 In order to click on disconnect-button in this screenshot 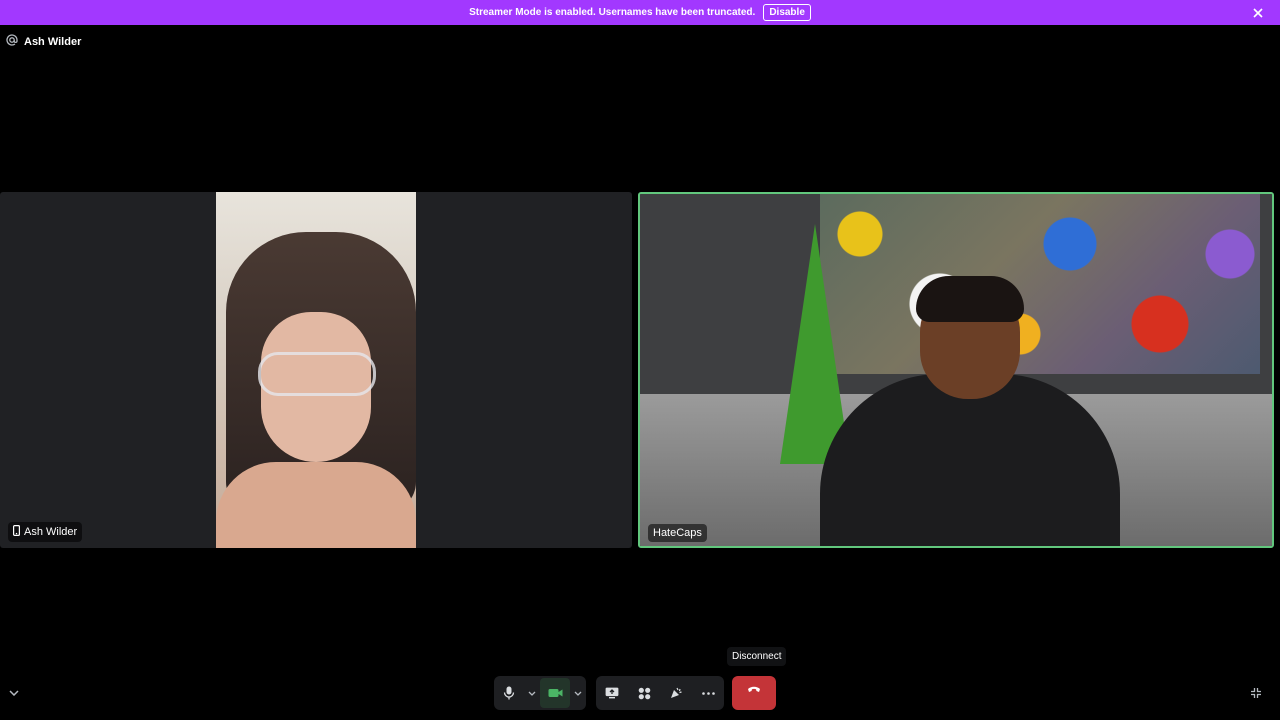, I will do `click(754, 693)`.